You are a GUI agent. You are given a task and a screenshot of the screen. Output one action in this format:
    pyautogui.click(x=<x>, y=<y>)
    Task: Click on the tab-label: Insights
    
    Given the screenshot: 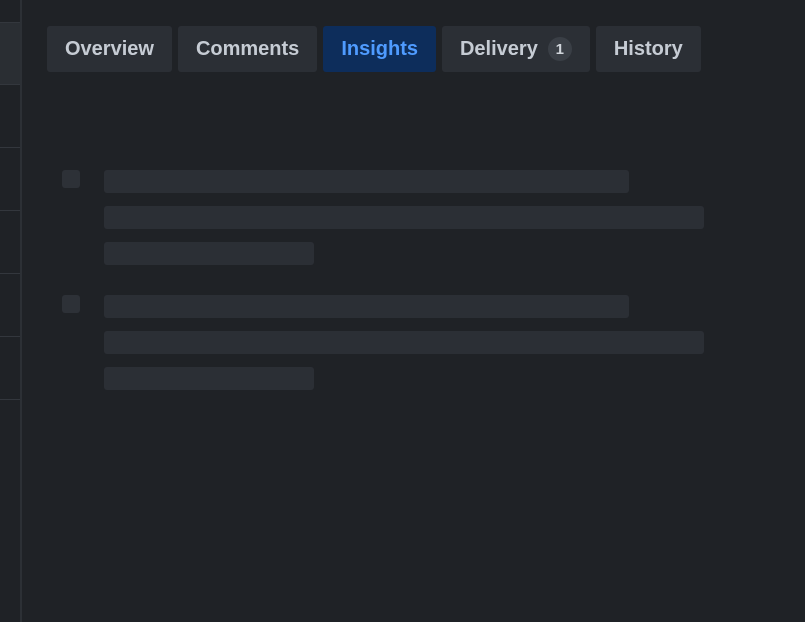 What is the action you would take?
    pyautogui.click(x=379, y=48)
    